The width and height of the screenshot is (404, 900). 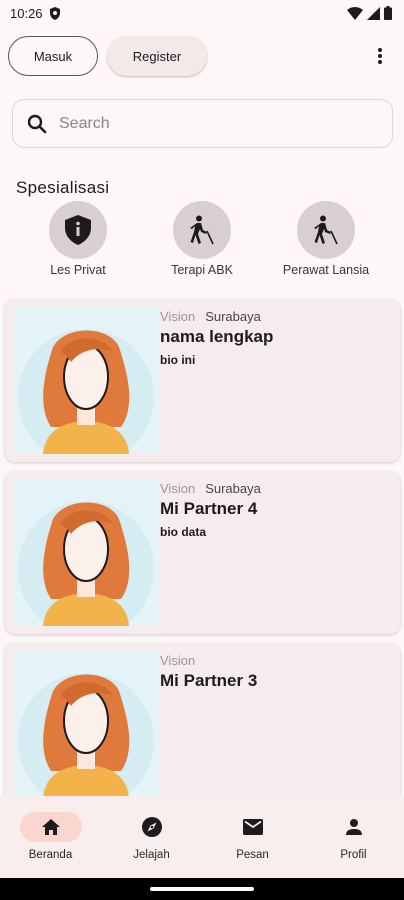 What do you see at coordinates (151, 855) in the screenshot?
I see `nav-label: Jelajah` at bounding box center [151, 855].